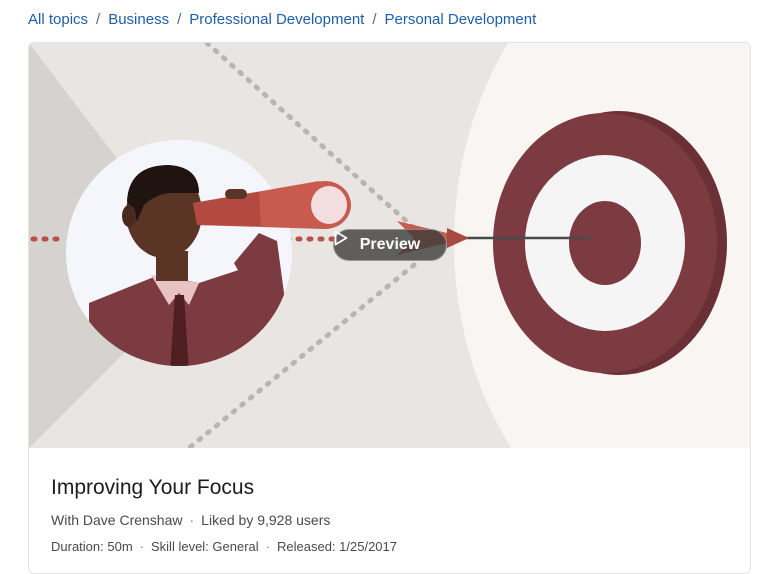  Describe the element at coordinates (341, 238) in the screenshot. I see `play-icon` at that location.